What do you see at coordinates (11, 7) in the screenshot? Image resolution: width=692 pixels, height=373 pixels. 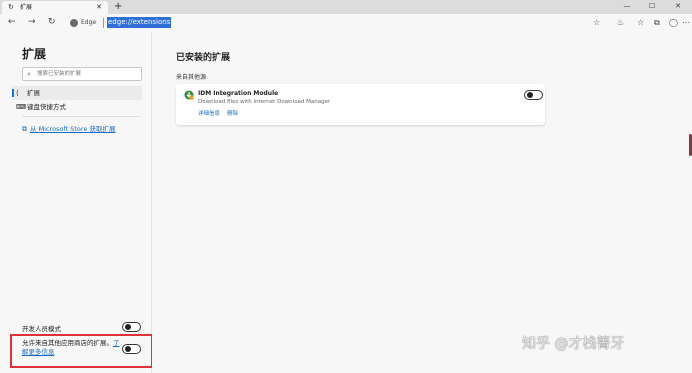 I see `refresh-icon: ↻` at bounding box center [11, 7].